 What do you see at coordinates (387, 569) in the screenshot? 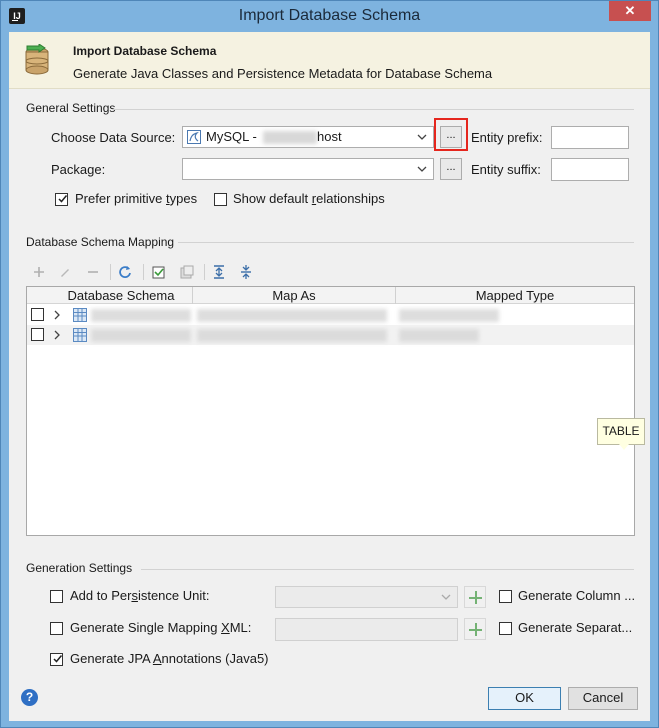
I see `generation-settings-separator` at bounding box center [387, 569].